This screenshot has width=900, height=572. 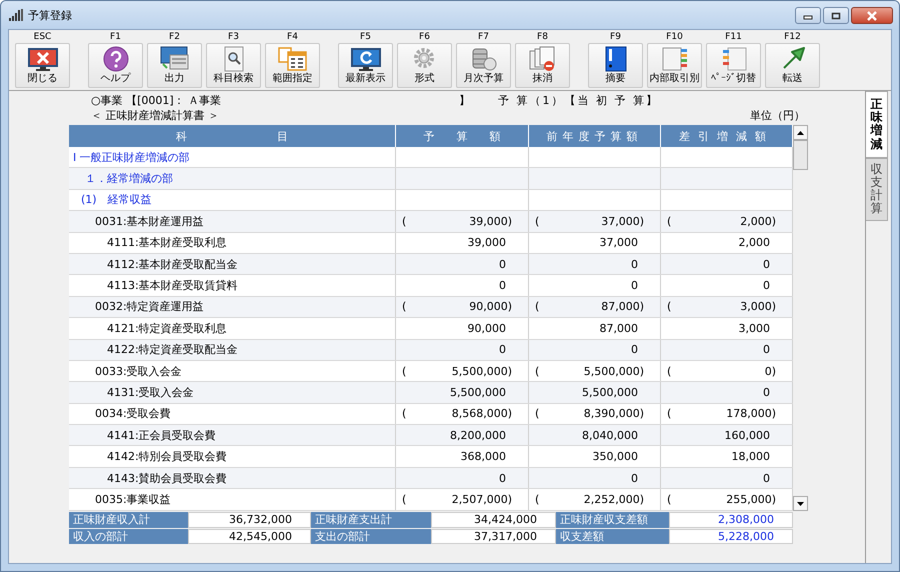 I want to click on account-cell: 4122:特定資産受取配当金, so click(x=232, y=350).